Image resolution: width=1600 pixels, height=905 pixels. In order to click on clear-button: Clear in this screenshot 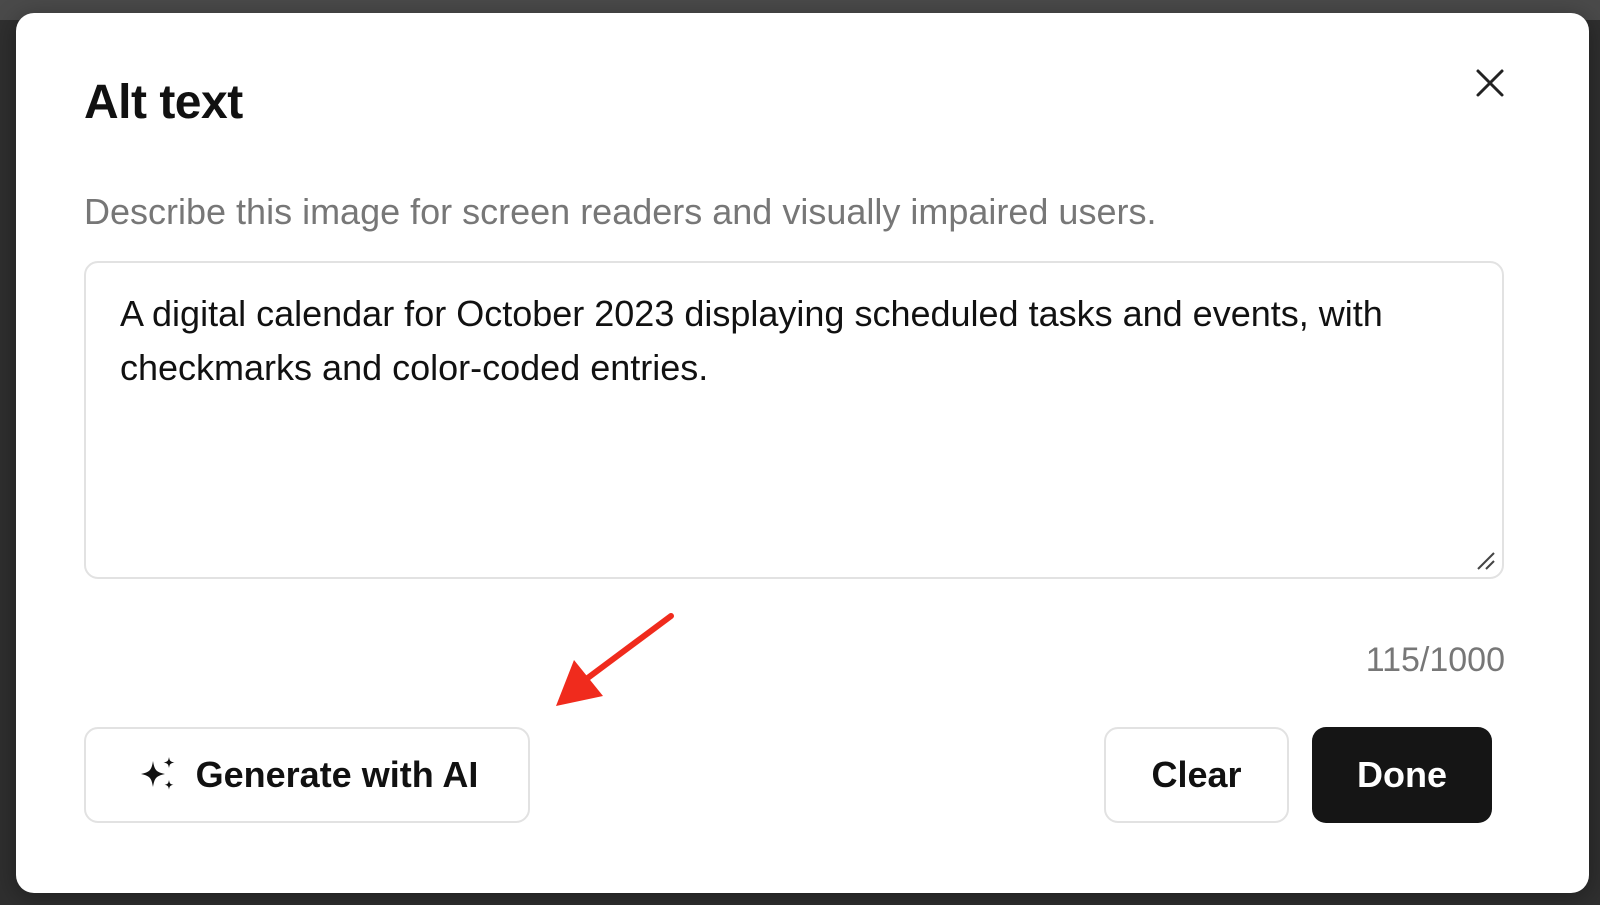, I will do `click(1196, 775)`.